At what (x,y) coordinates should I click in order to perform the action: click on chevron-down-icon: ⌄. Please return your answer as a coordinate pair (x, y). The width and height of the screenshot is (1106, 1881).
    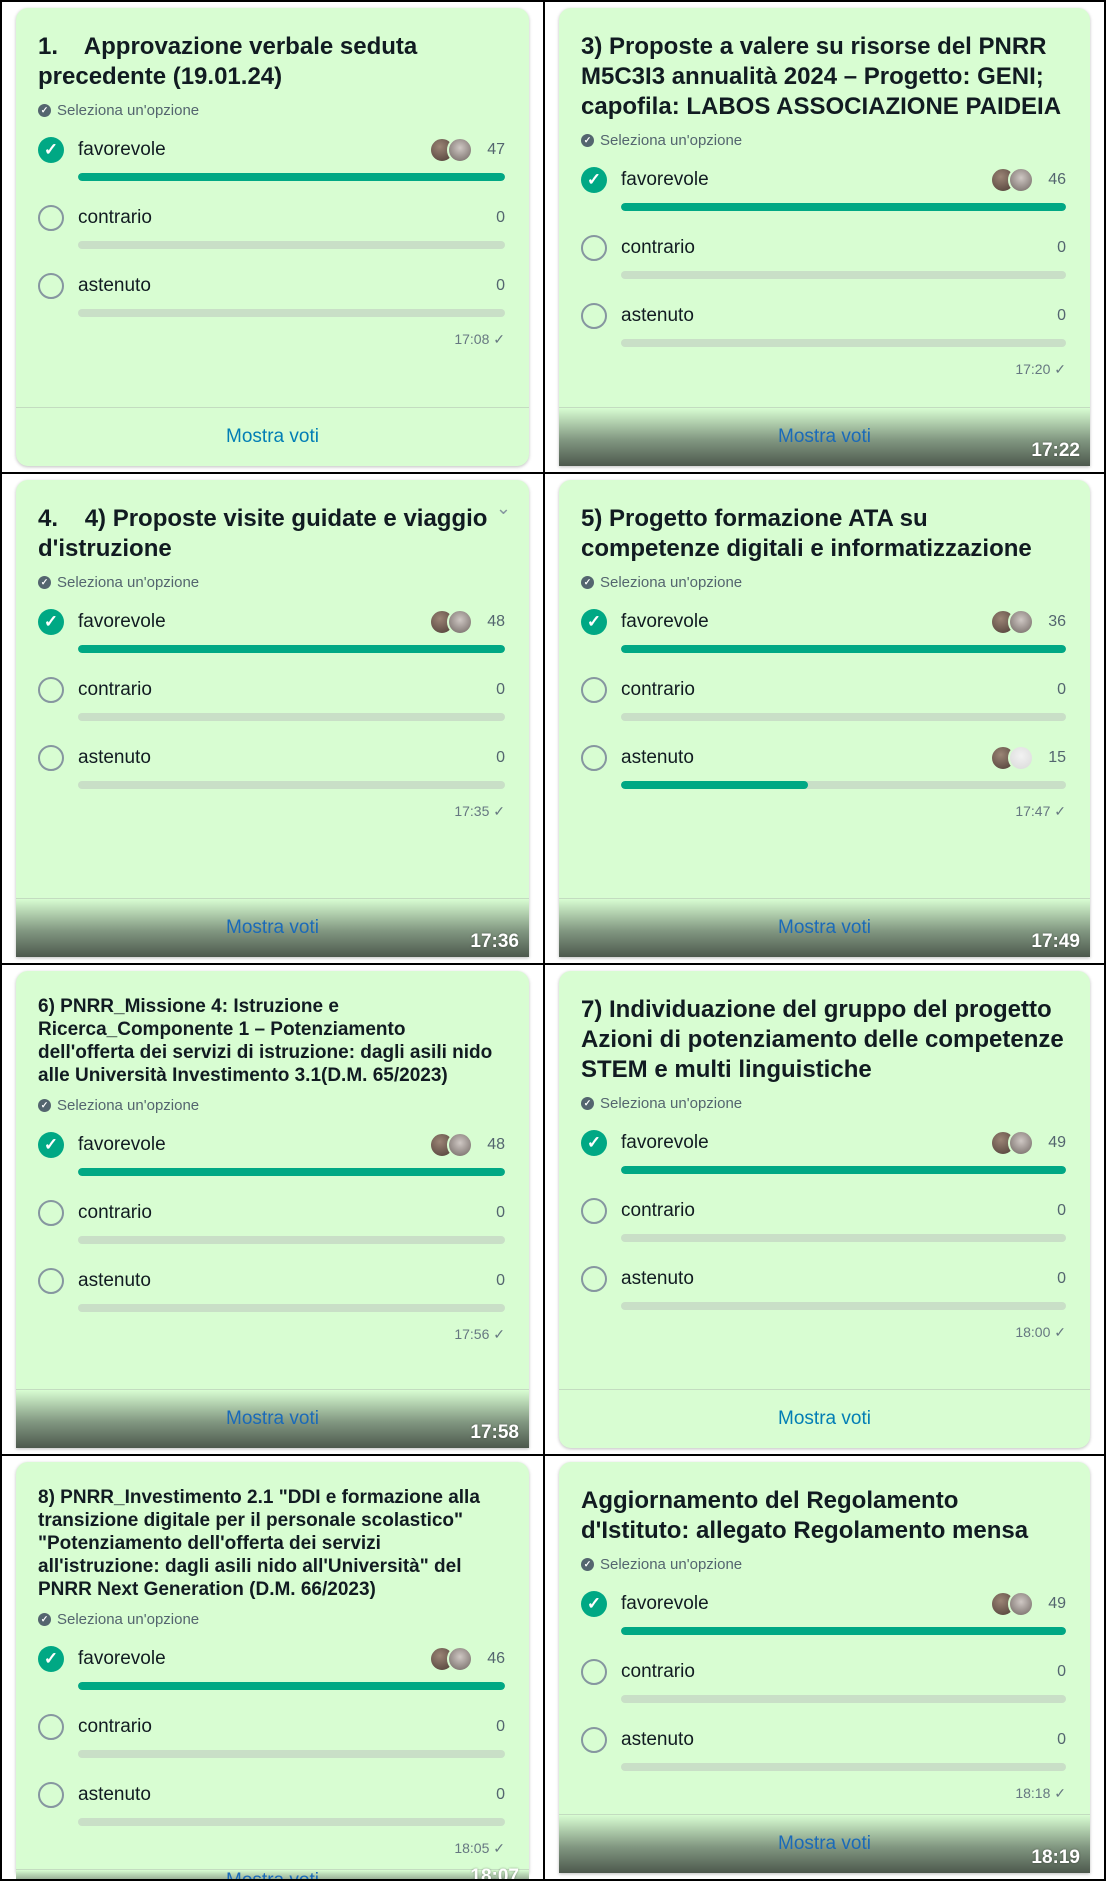
    Looking at the image, I should click on (503, 508).